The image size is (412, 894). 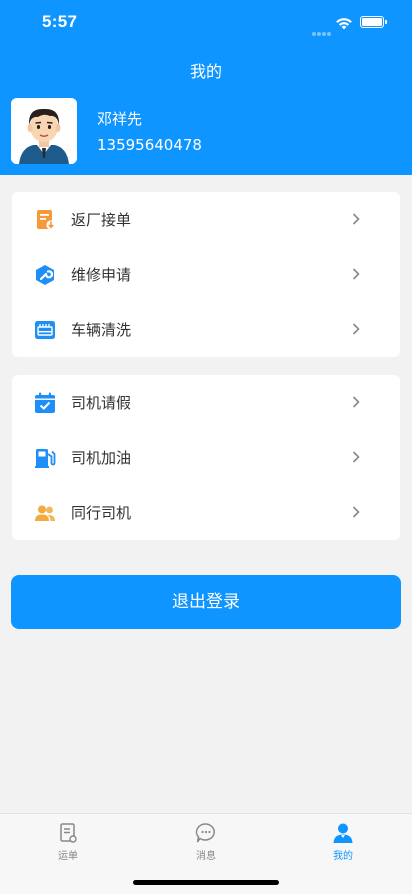 I want to click on document-download-icon, so click(x=45, y=220).